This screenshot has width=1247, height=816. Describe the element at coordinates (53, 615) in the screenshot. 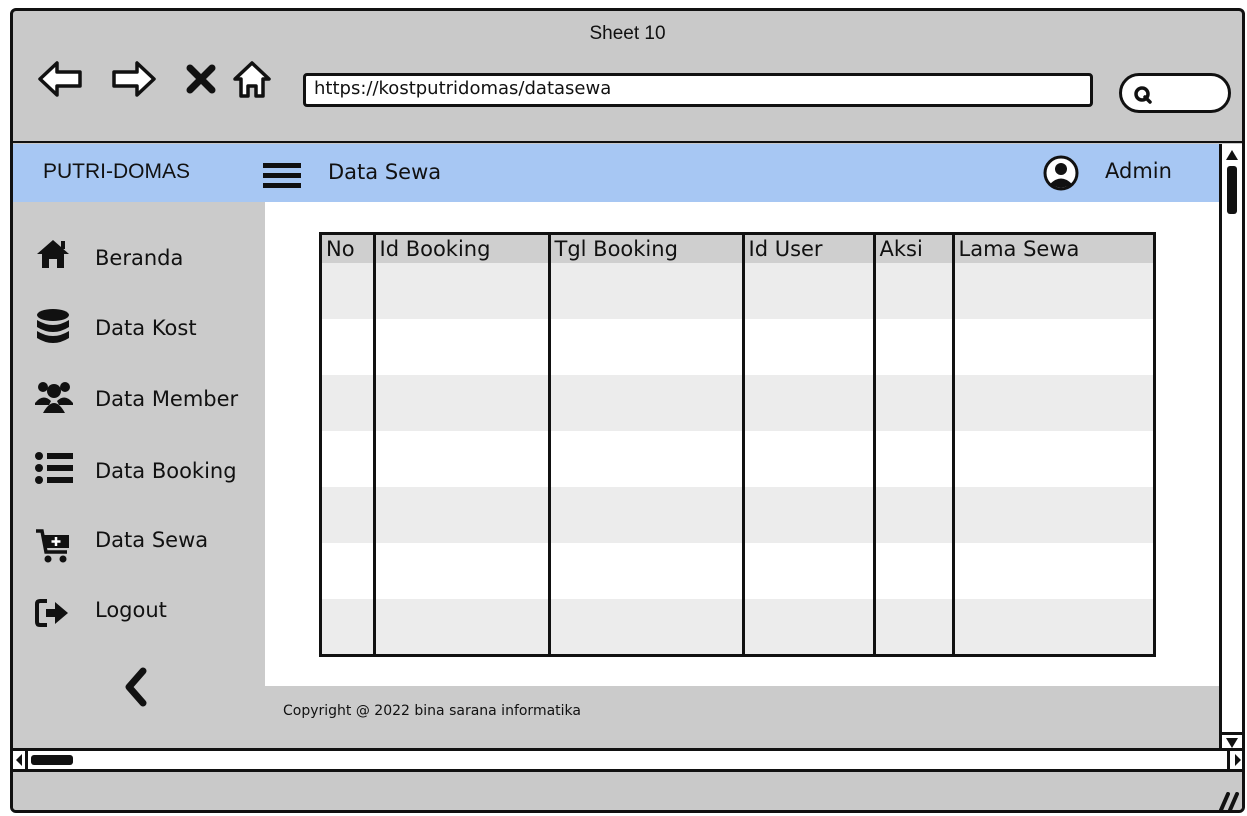

I see `logout-icon` at that location.